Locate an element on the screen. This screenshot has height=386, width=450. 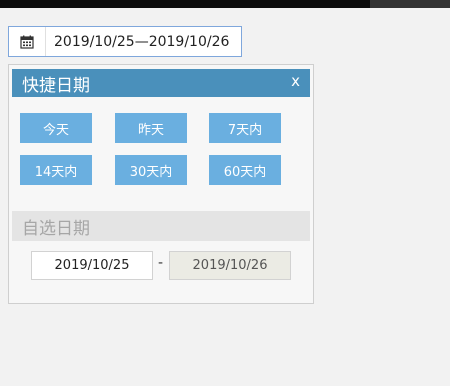
custom-date-title: 自选日期 is located at coordinates (56, 228).